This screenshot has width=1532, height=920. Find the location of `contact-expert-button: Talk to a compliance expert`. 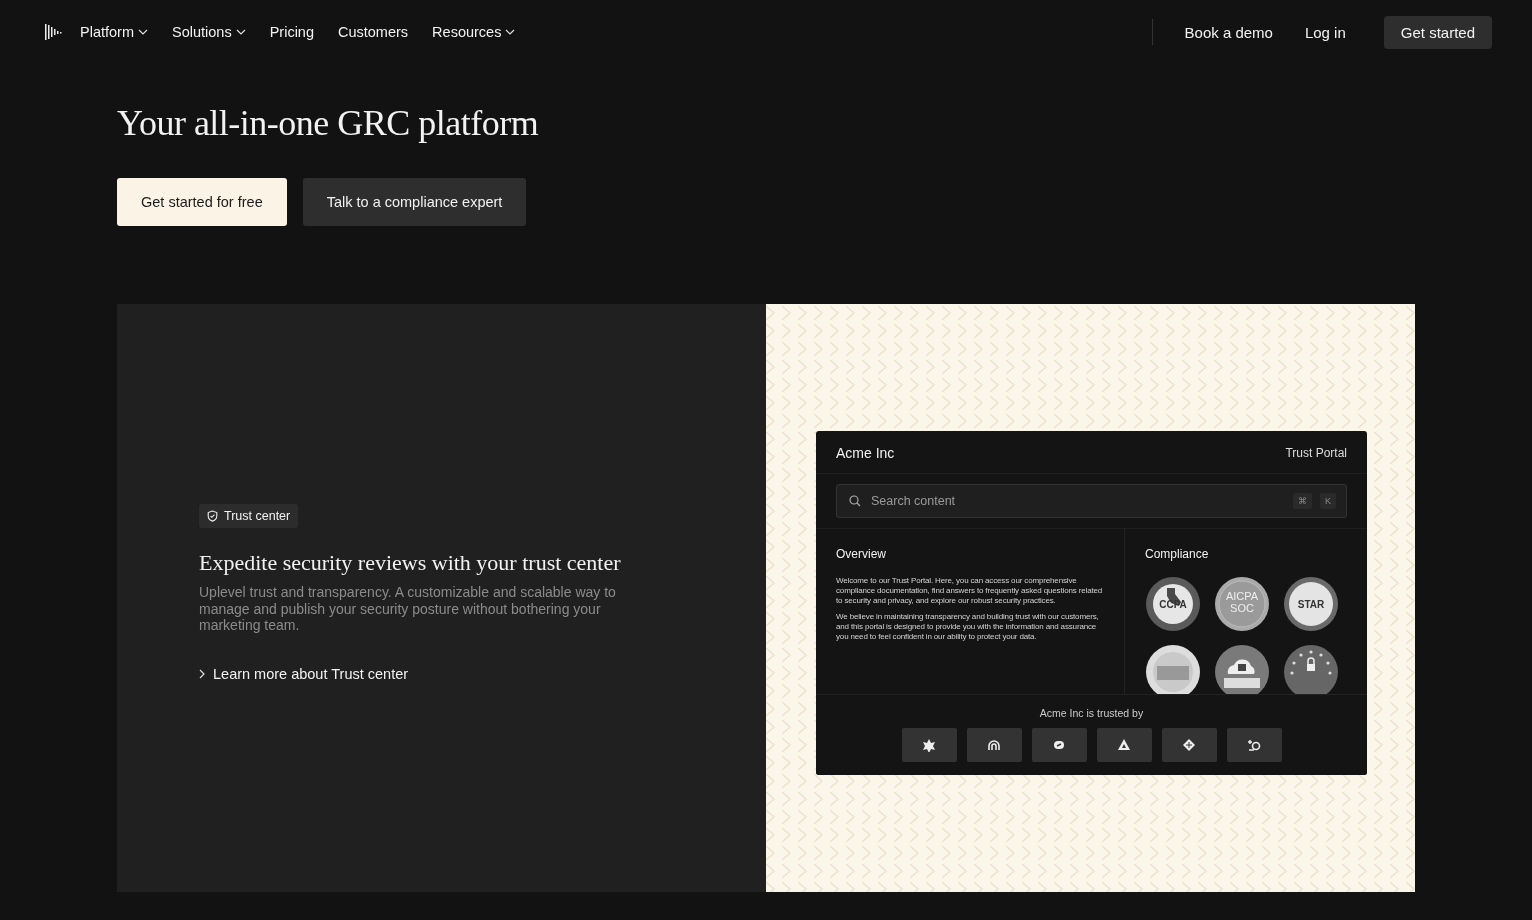

contact-expert-button: Talk to a compliance expert is located at coordinates (414, 202).